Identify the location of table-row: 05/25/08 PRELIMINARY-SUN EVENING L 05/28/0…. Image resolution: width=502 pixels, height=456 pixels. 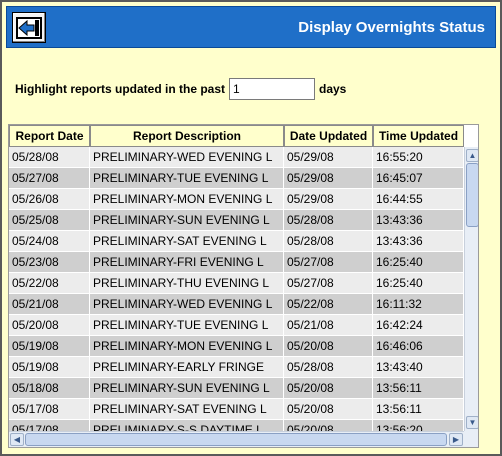
(236, 220).